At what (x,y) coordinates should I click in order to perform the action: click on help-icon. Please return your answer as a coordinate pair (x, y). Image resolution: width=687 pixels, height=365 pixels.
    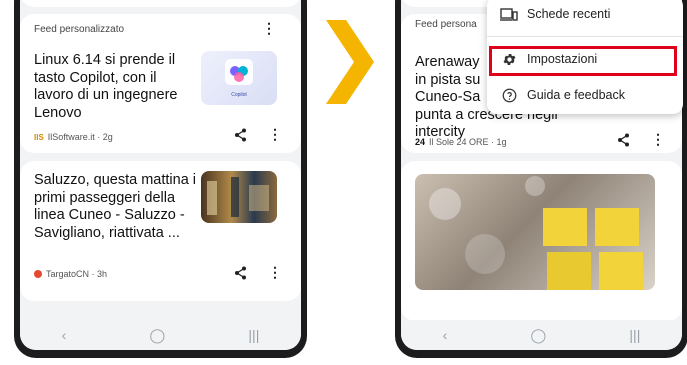
    Looking at the image, I should click on (509, 95).